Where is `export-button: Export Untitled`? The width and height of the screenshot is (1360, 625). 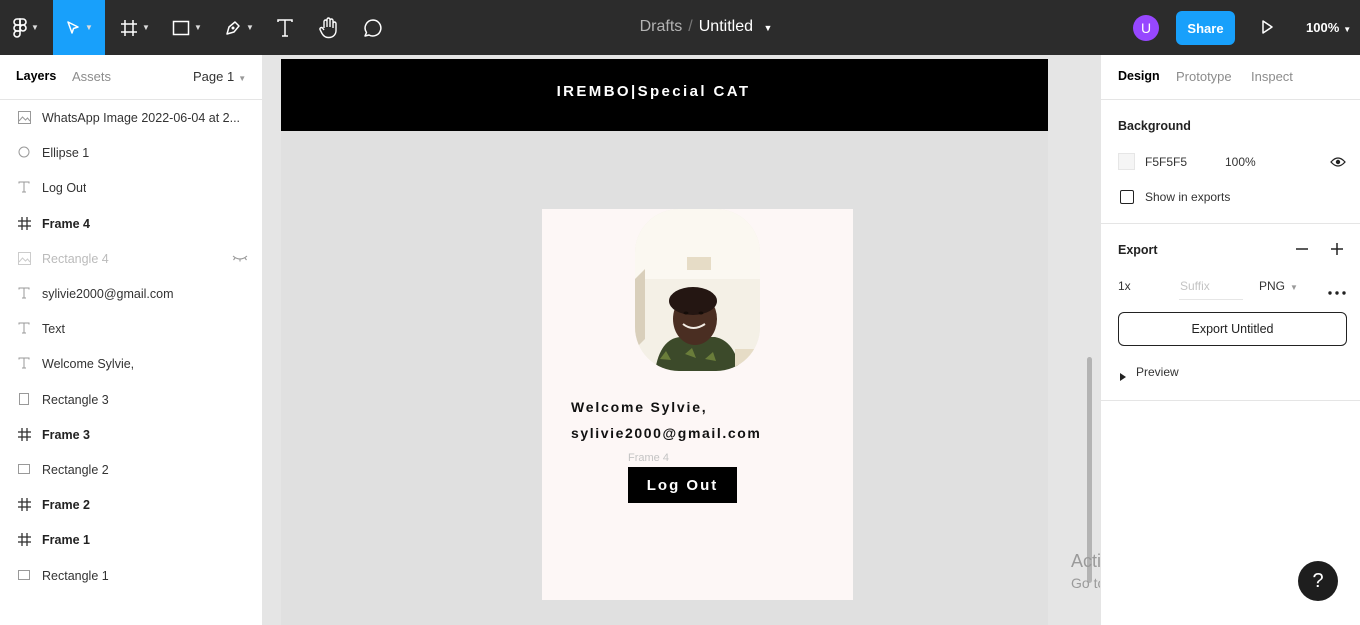
export-button: Export Untitled is located at coordinates (1232, 329).